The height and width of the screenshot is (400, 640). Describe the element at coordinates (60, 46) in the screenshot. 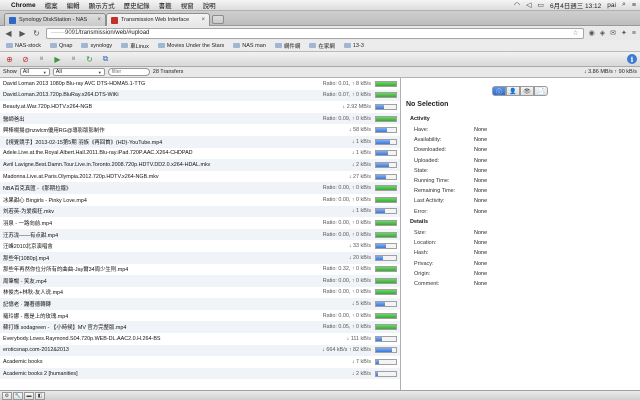

I see `bookmark-item: Qnap` at that location.